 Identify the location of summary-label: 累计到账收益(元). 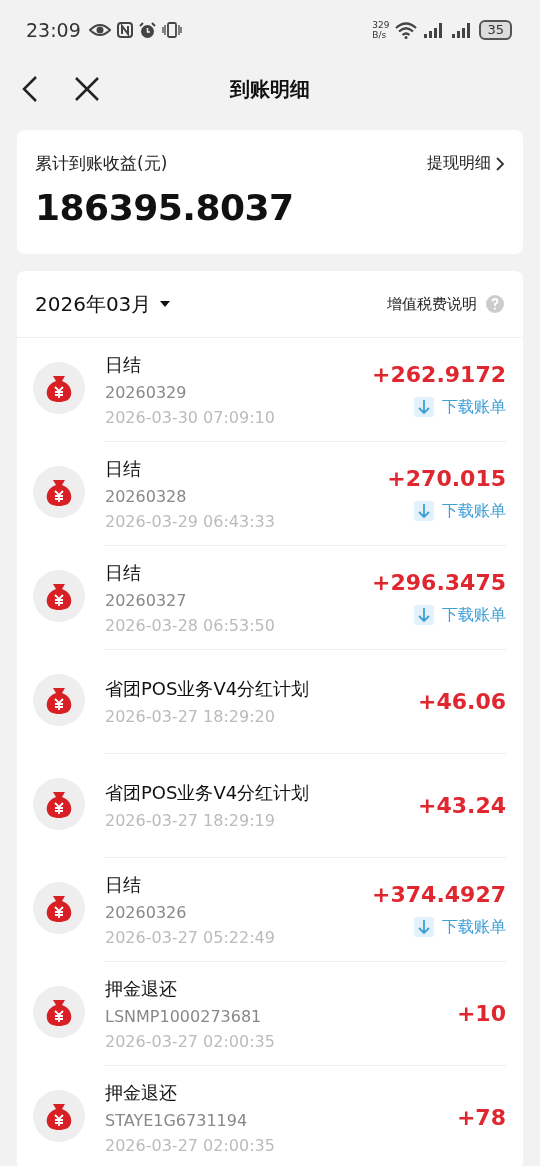
(101, 163).